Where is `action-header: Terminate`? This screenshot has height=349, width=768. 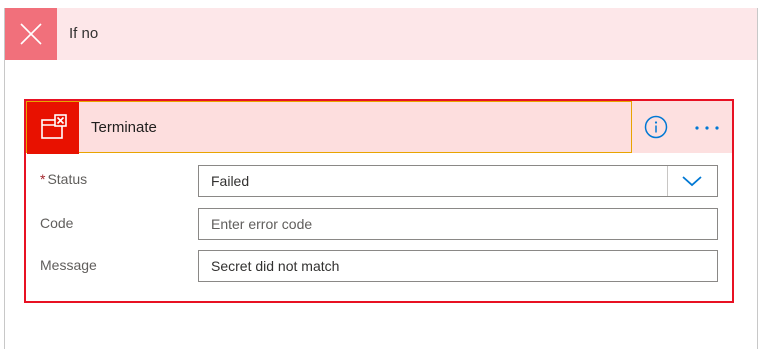 action-header: Terminate is located at coordinates (379, 127).